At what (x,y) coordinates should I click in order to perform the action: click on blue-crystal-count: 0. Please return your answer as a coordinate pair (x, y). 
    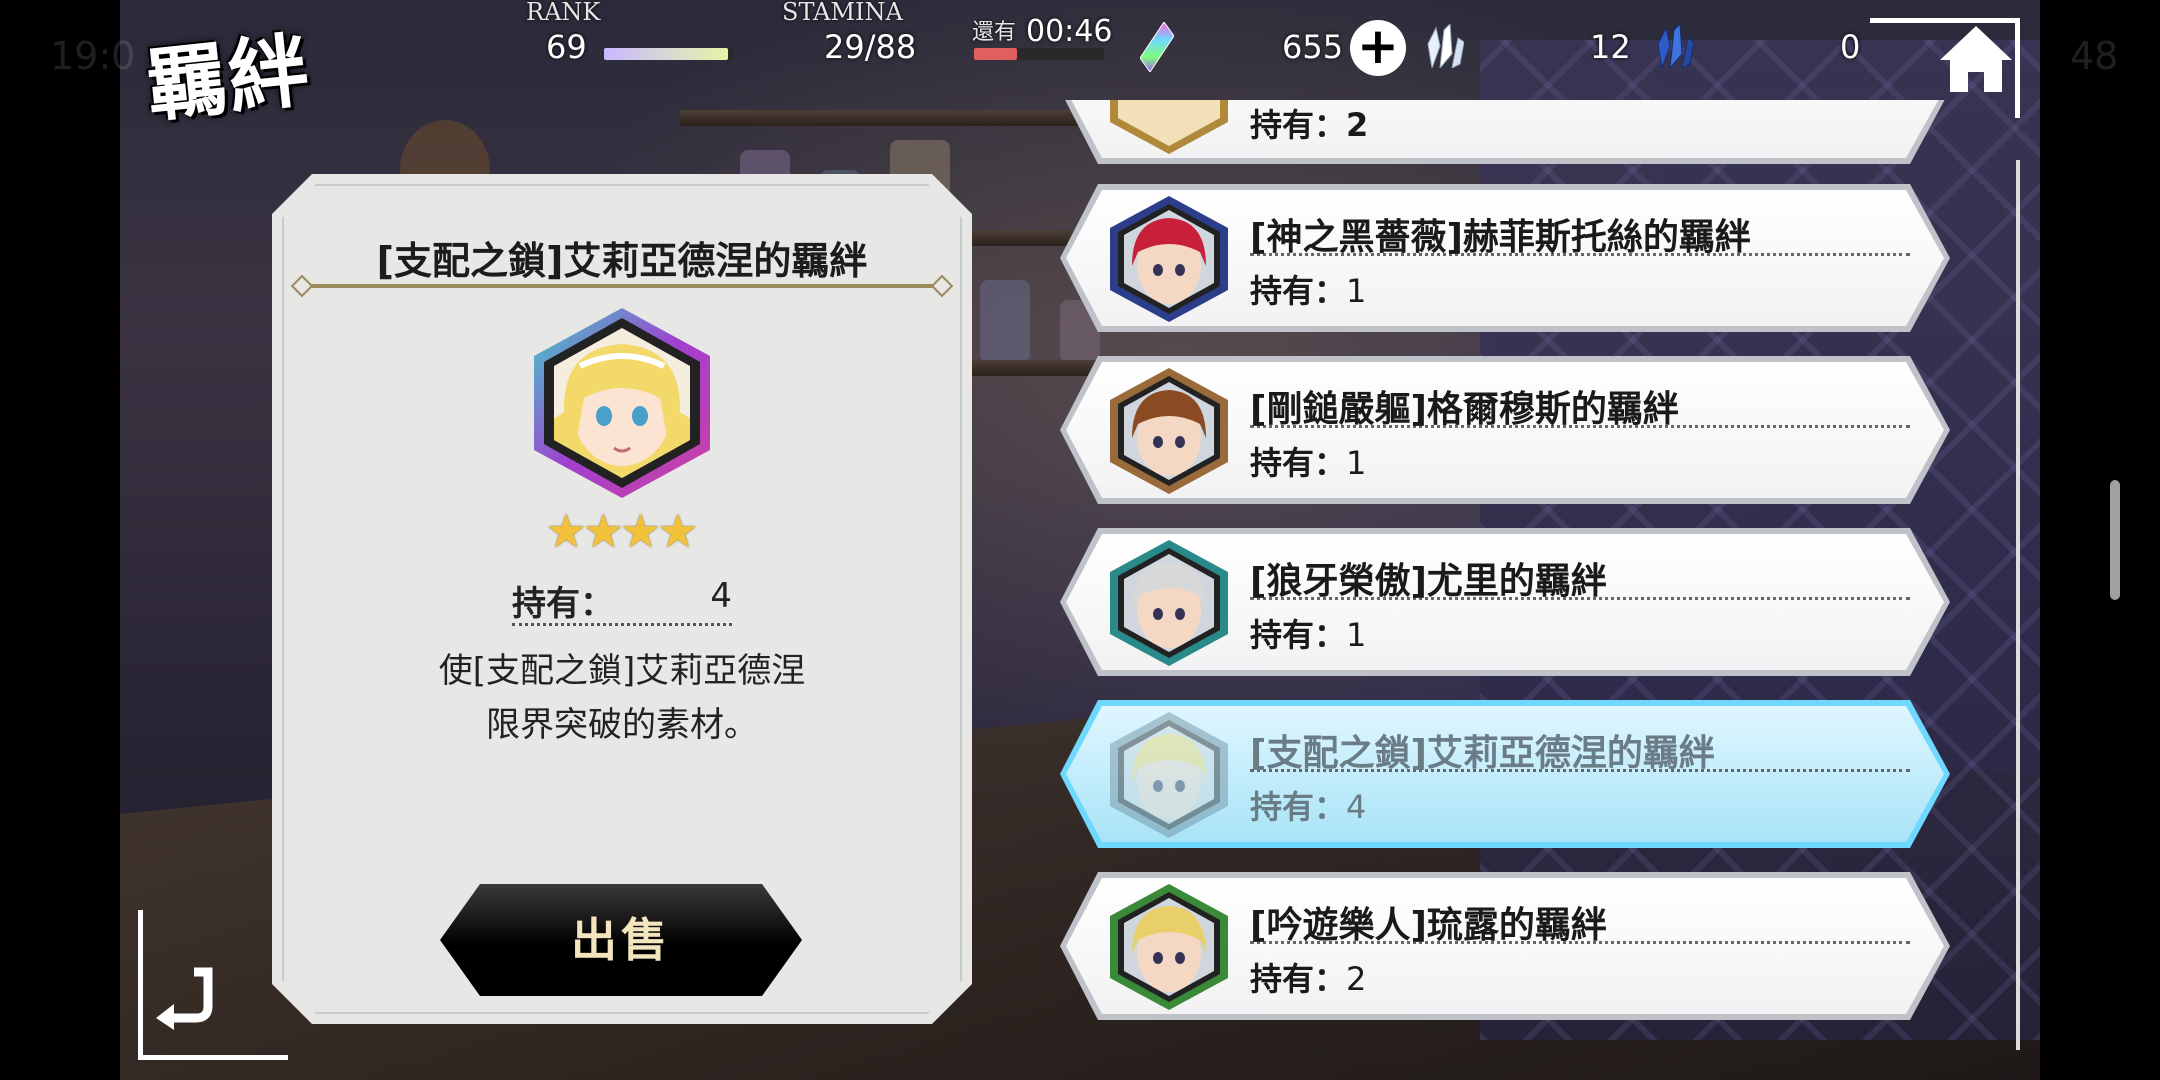
    Looking at the image, I should click on (1850, 47).